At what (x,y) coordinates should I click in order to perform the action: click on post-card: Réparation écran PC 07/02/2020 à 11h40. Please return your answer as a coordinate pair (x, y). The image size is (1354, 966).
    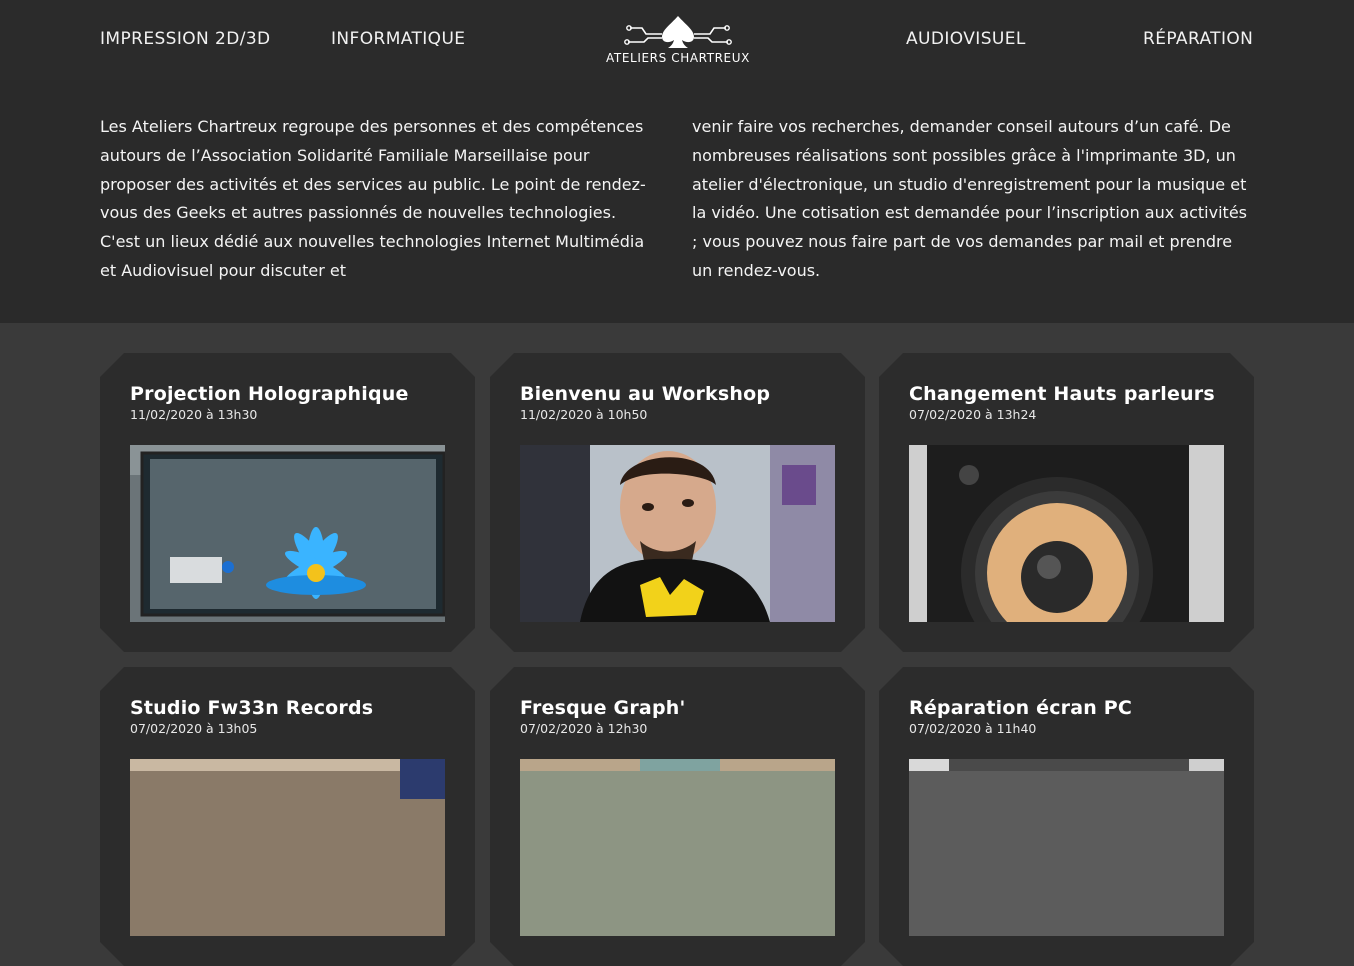
    Looking at the image, I should click on (1066, 816).